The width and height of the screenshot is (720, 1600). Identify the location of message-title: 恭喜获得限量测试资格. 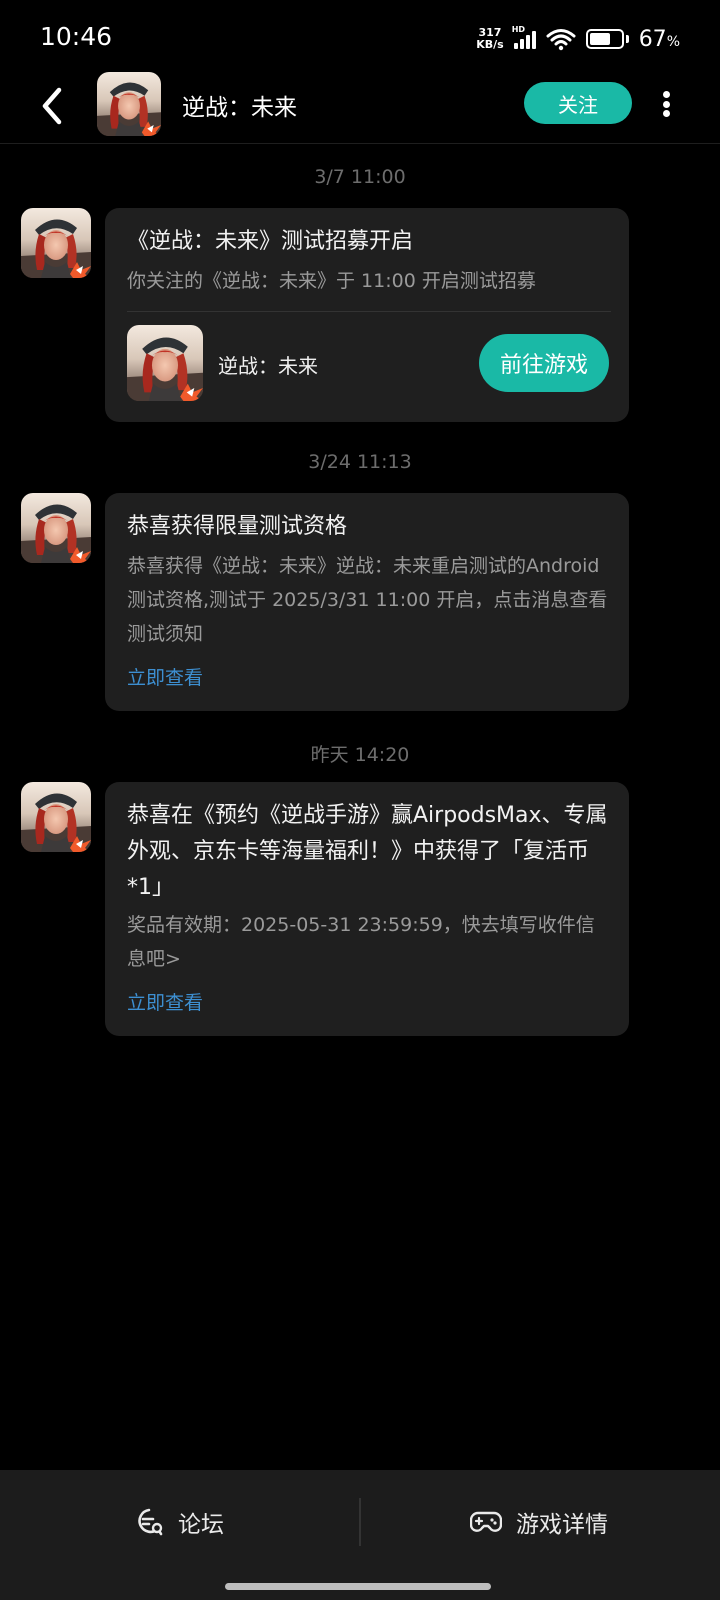
(237, 526).